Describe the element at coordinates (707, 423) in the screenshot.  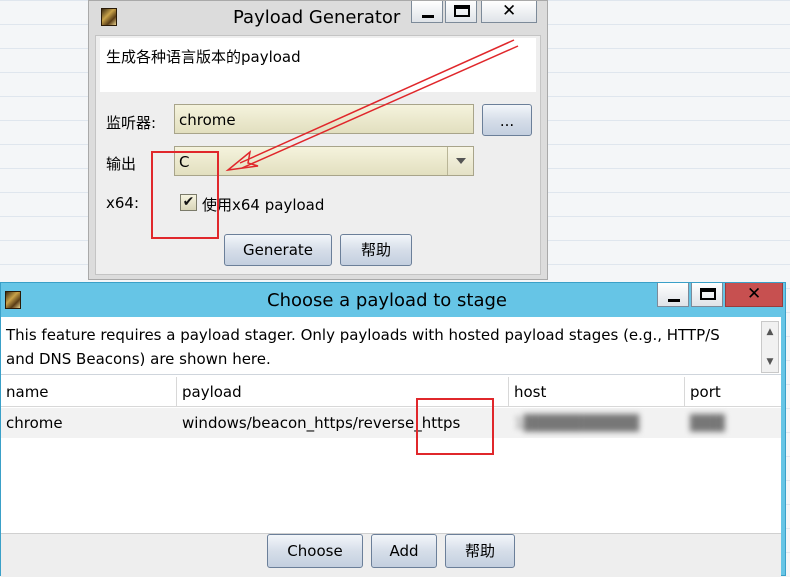
I see `cell-port: ███` at that location.